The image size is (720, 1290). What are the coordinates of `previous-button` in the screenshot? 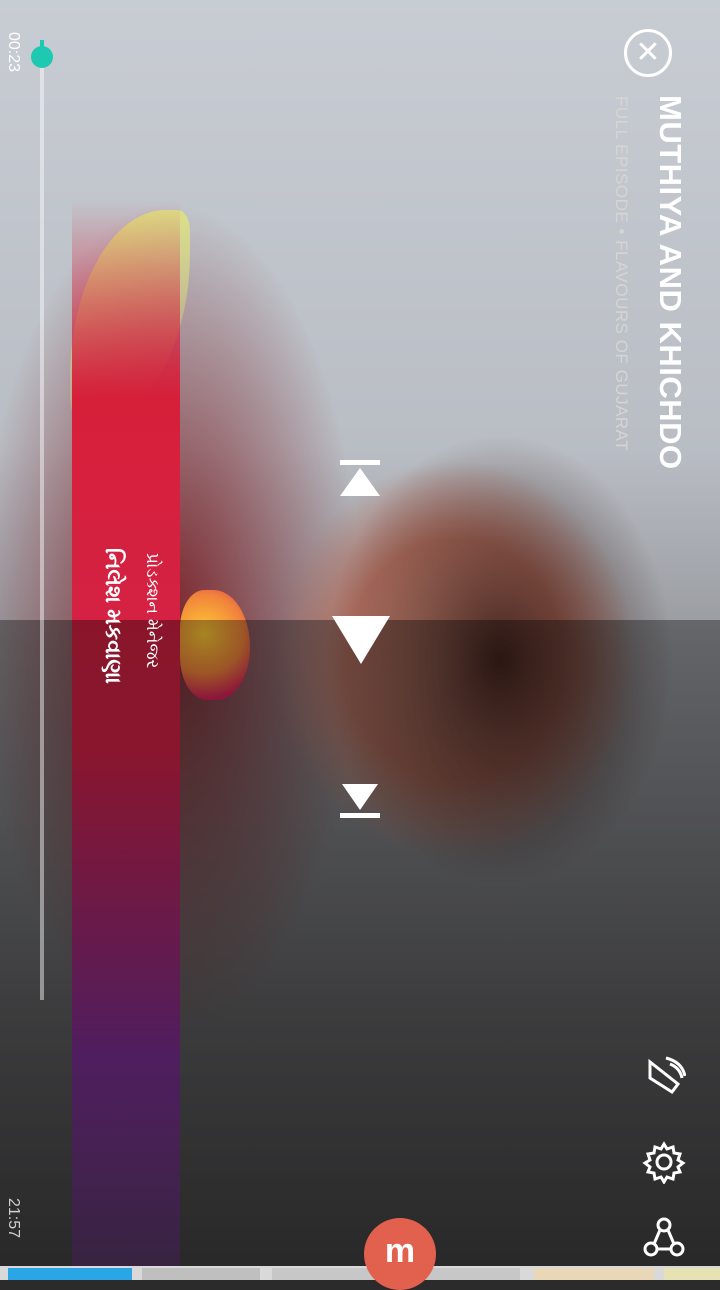 It's located at (360, 480).